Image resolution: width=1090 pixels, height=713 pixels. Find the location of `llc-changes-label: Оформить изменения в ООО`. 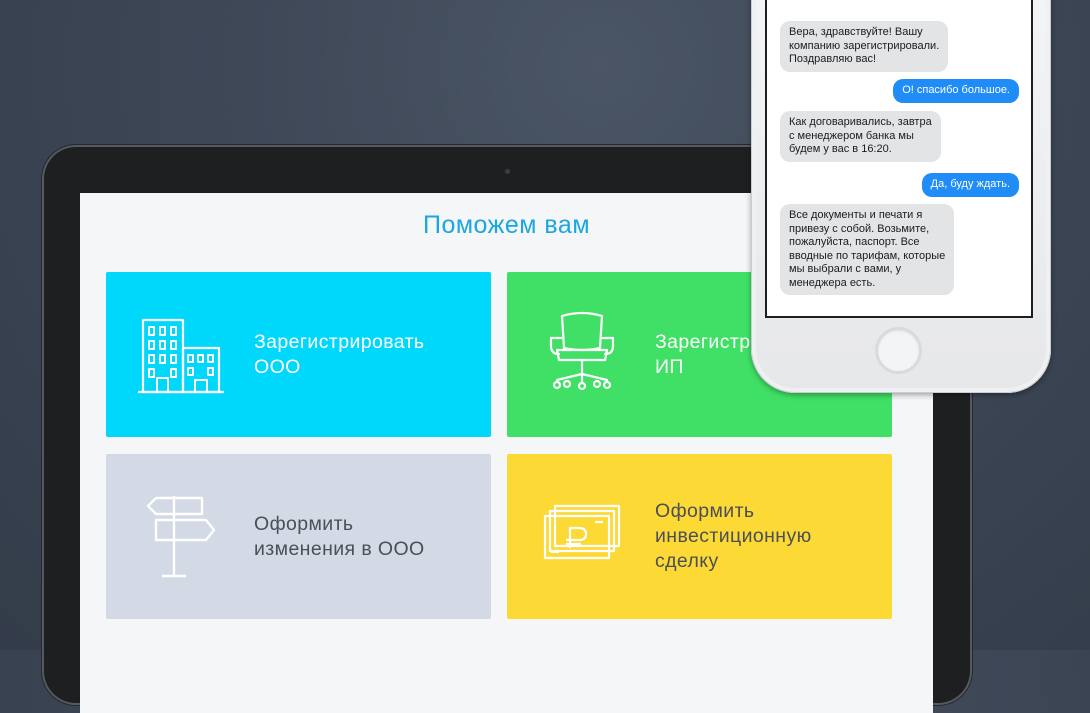

llc-changes-label: Оформить изменения в ООО is located at coordinates (339, 536).